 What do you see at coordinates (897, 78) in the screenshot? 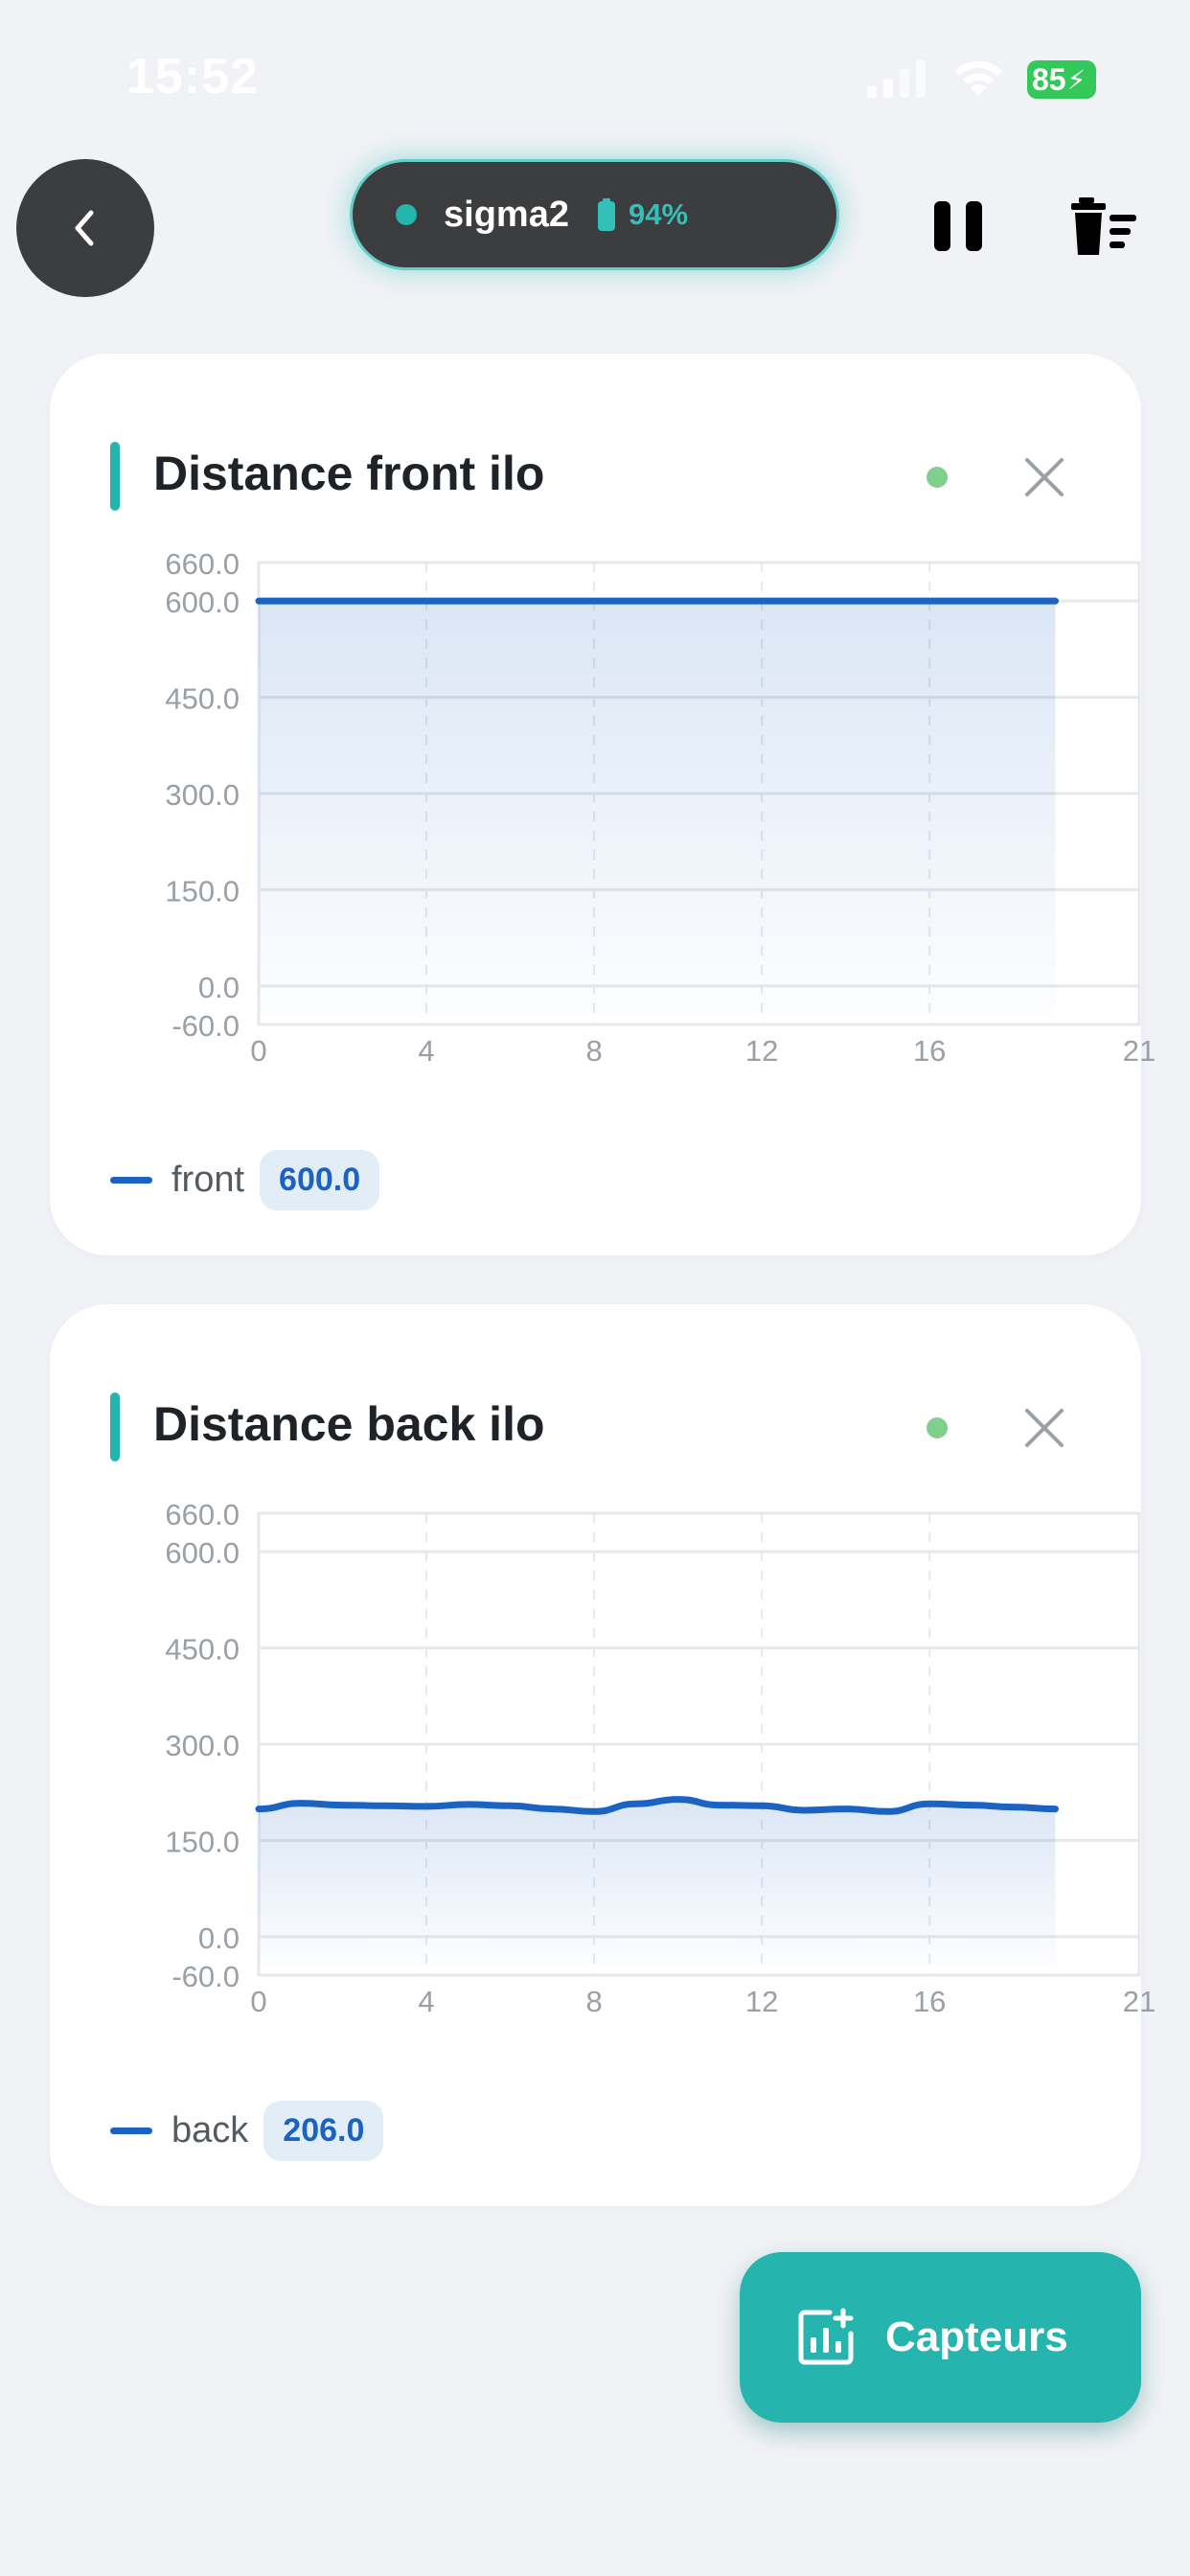
I see `cellular-signal-icon` at bounding box center [897, 78].